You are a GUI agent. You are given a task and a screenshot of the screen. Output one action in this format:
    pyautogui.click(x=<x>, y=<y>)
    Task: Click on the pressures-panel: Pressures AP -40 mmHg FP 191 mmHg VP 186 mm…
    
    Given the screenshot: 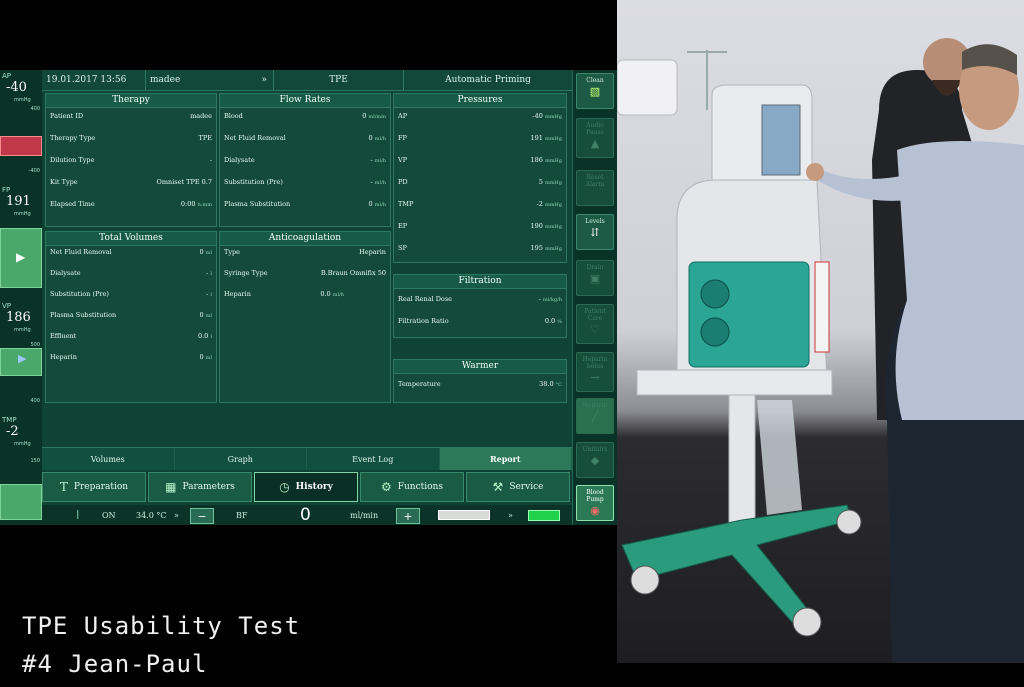 What is the action you would take?
    pyautogui.click(x=480, y=178)
    